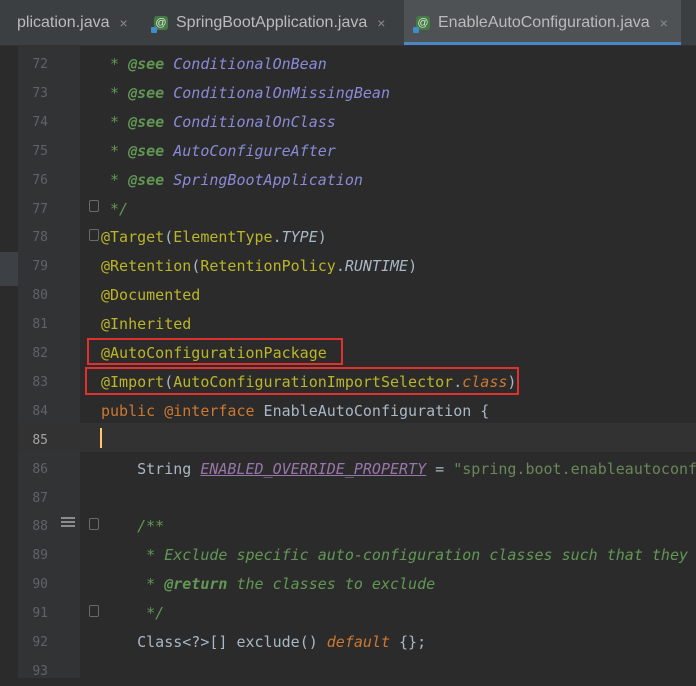 Image resolution: width=696 pixels, height=686 pixels. Describe the element at coordinates (340, 266) in the screenshot. I see `code-token: .` at that location.